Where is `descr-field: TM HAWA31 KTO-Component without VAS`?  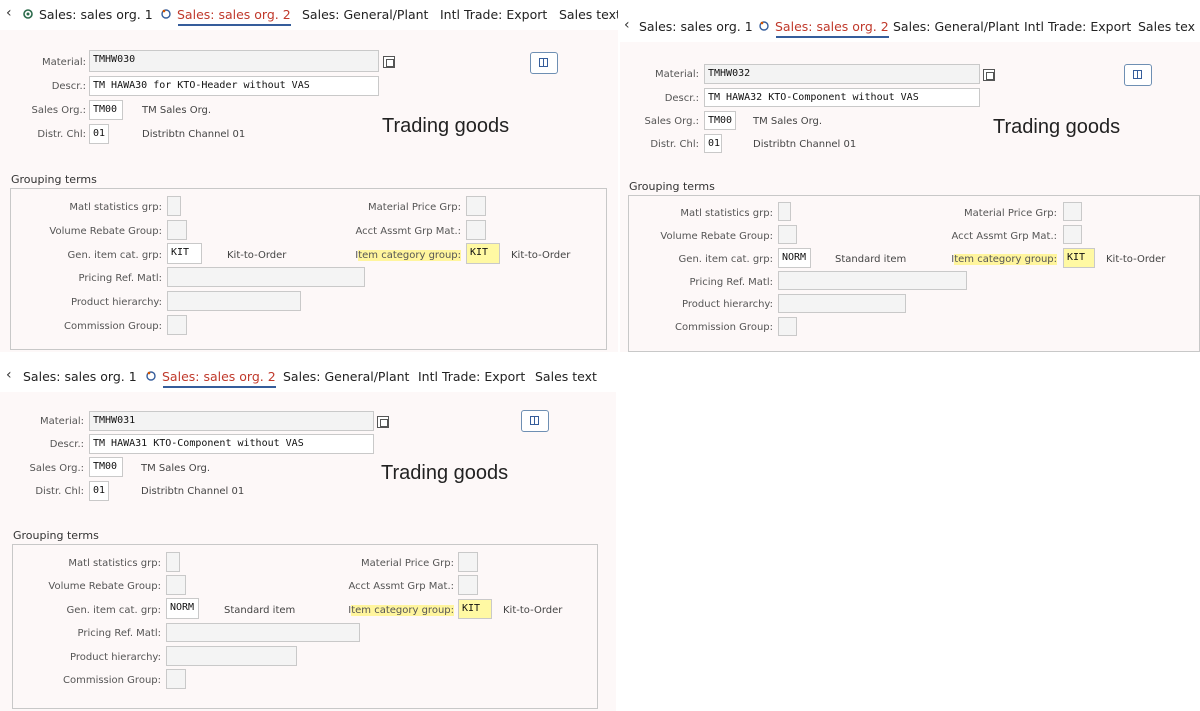 descr-field: TM HAWA31 KTO-Component without VAS is located at coordinates (231, 444).